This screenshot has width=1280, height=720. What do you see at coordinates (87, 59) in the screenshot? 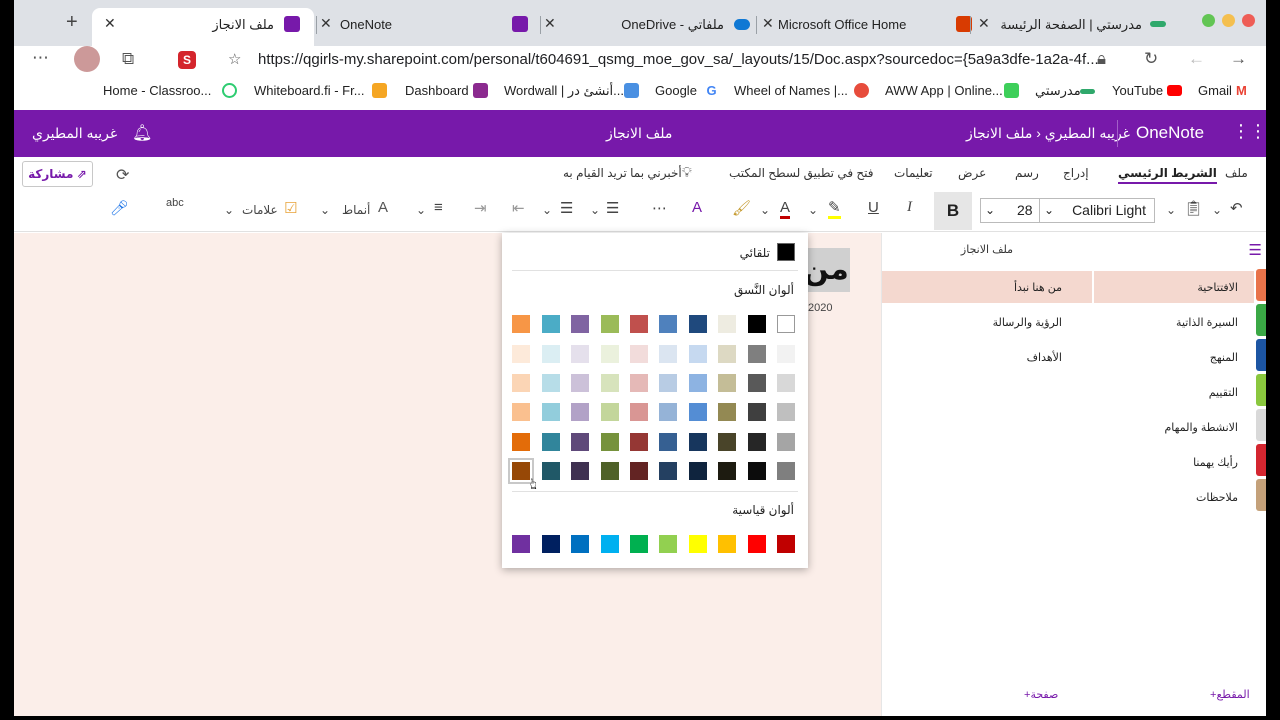
I see `avatar` at bounding box center [87, 59].